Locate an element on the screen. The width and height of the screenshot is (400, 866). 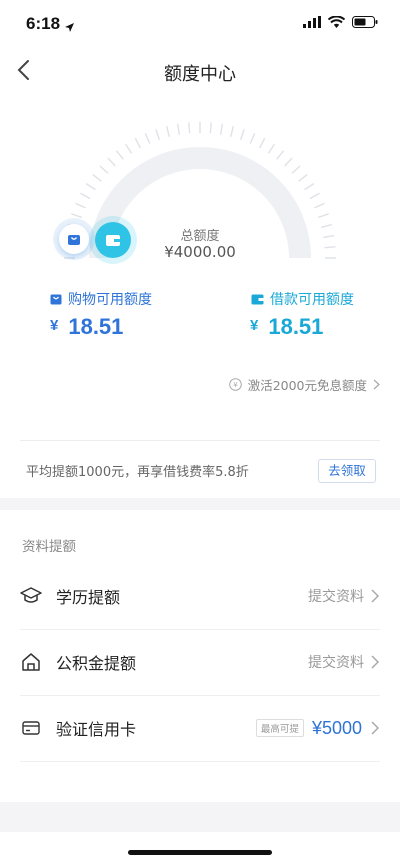
claim-button: 去领取 is located at coordinates (347, 471).